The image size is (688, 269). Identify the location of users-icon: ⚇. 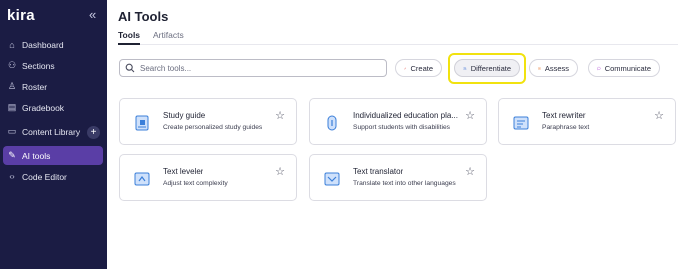
(12, 65).